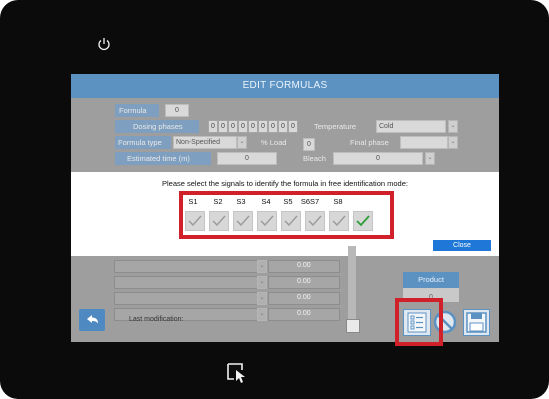 The image size is (549, 399). I want to click on temperature-select: Cold, so click(411, 126).